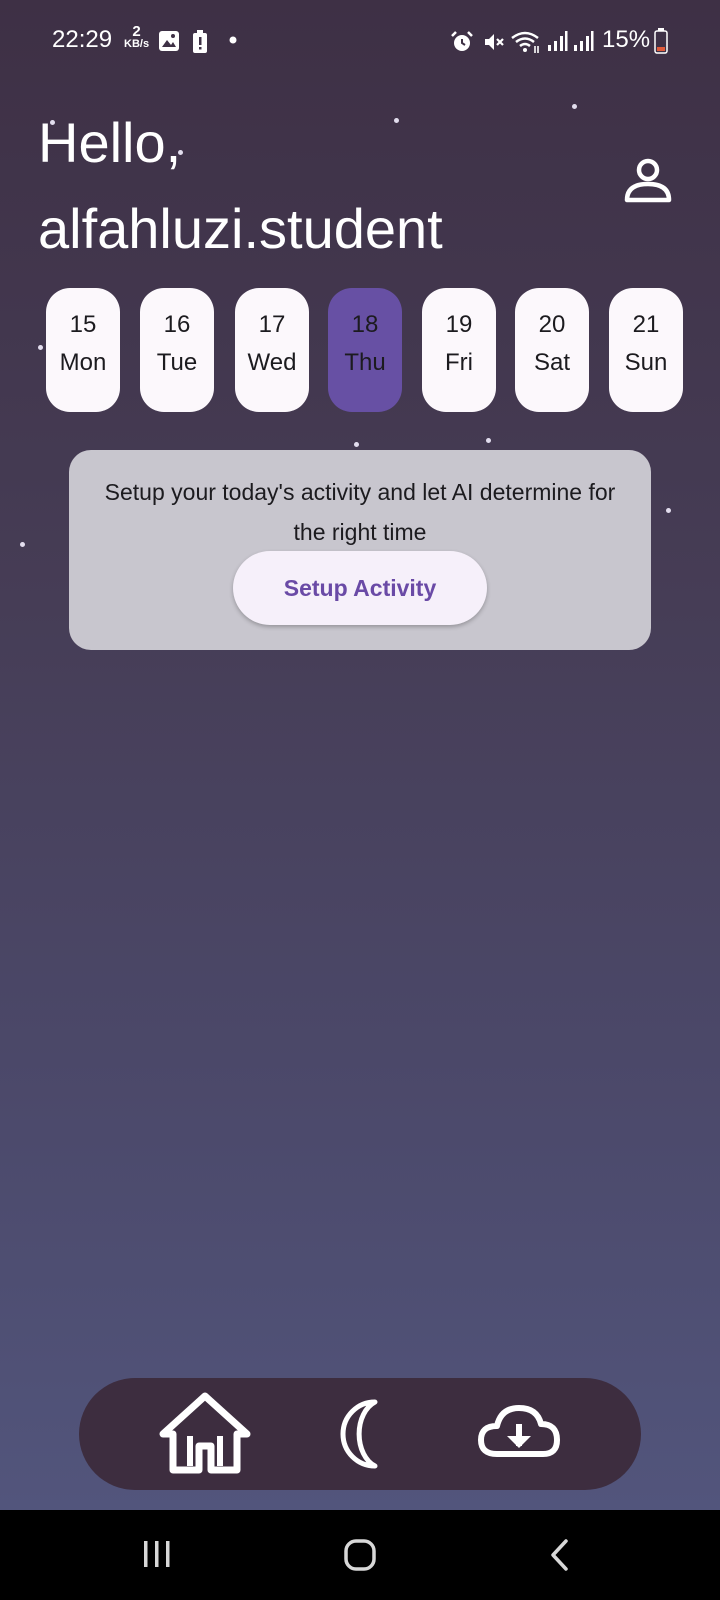  I want to click on day-name: Sun, so click(646, 362).